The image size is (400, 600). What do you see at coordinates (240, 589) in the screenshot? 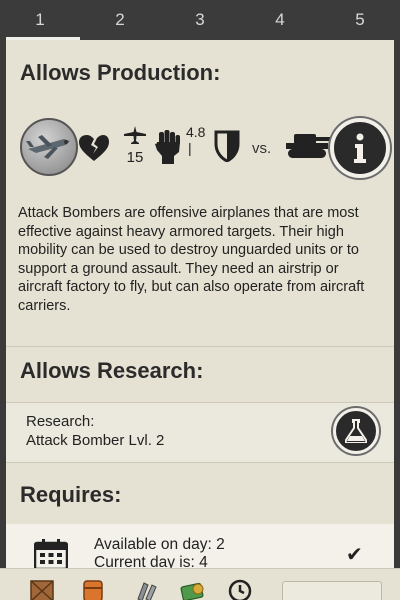
I see `clock-icon` at bounding box center [240, 589].